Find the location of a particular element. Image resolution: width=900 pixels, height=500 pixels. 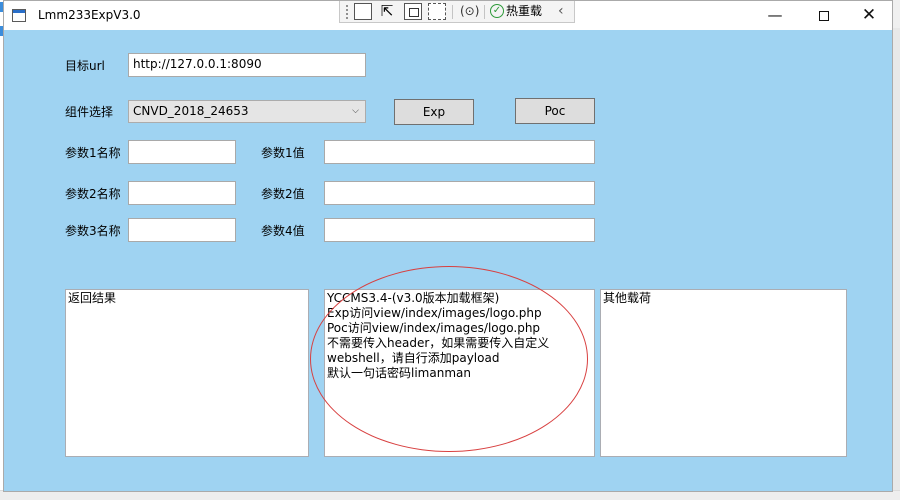

track-focus-icon is located at coordinates (437, 11).